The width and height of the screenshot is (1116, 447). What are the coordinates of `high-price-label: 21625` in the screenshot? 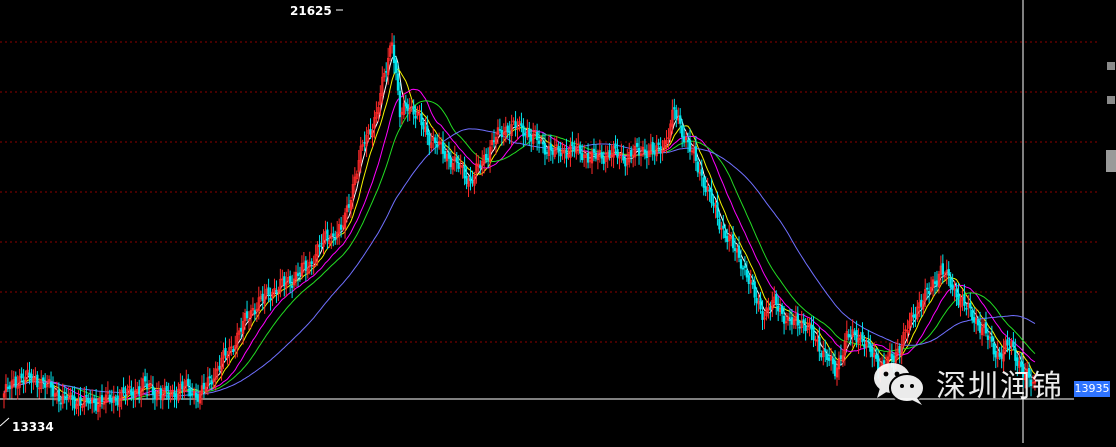 It's located at (311, 11).